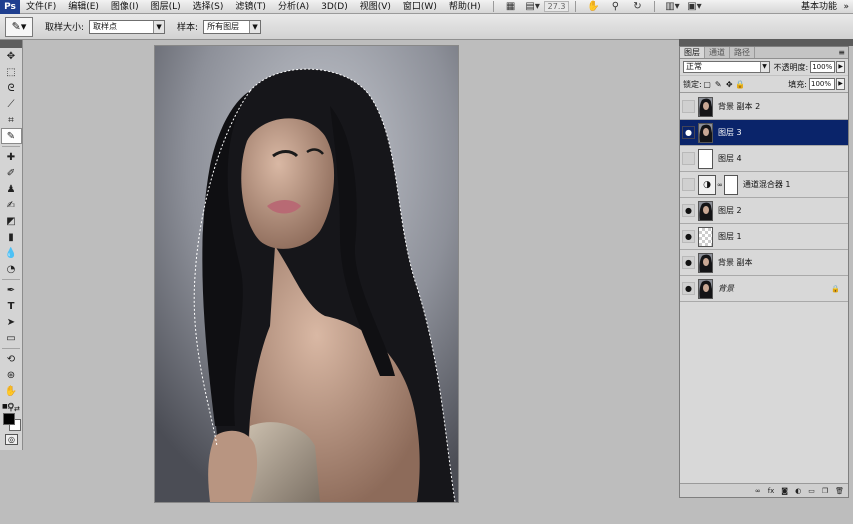 The width and height of the screenshot is (853, 524). Describe the element at coordinates (166, 7) in the screenshot. I see `menu-layer: 图层(L)` at that location.